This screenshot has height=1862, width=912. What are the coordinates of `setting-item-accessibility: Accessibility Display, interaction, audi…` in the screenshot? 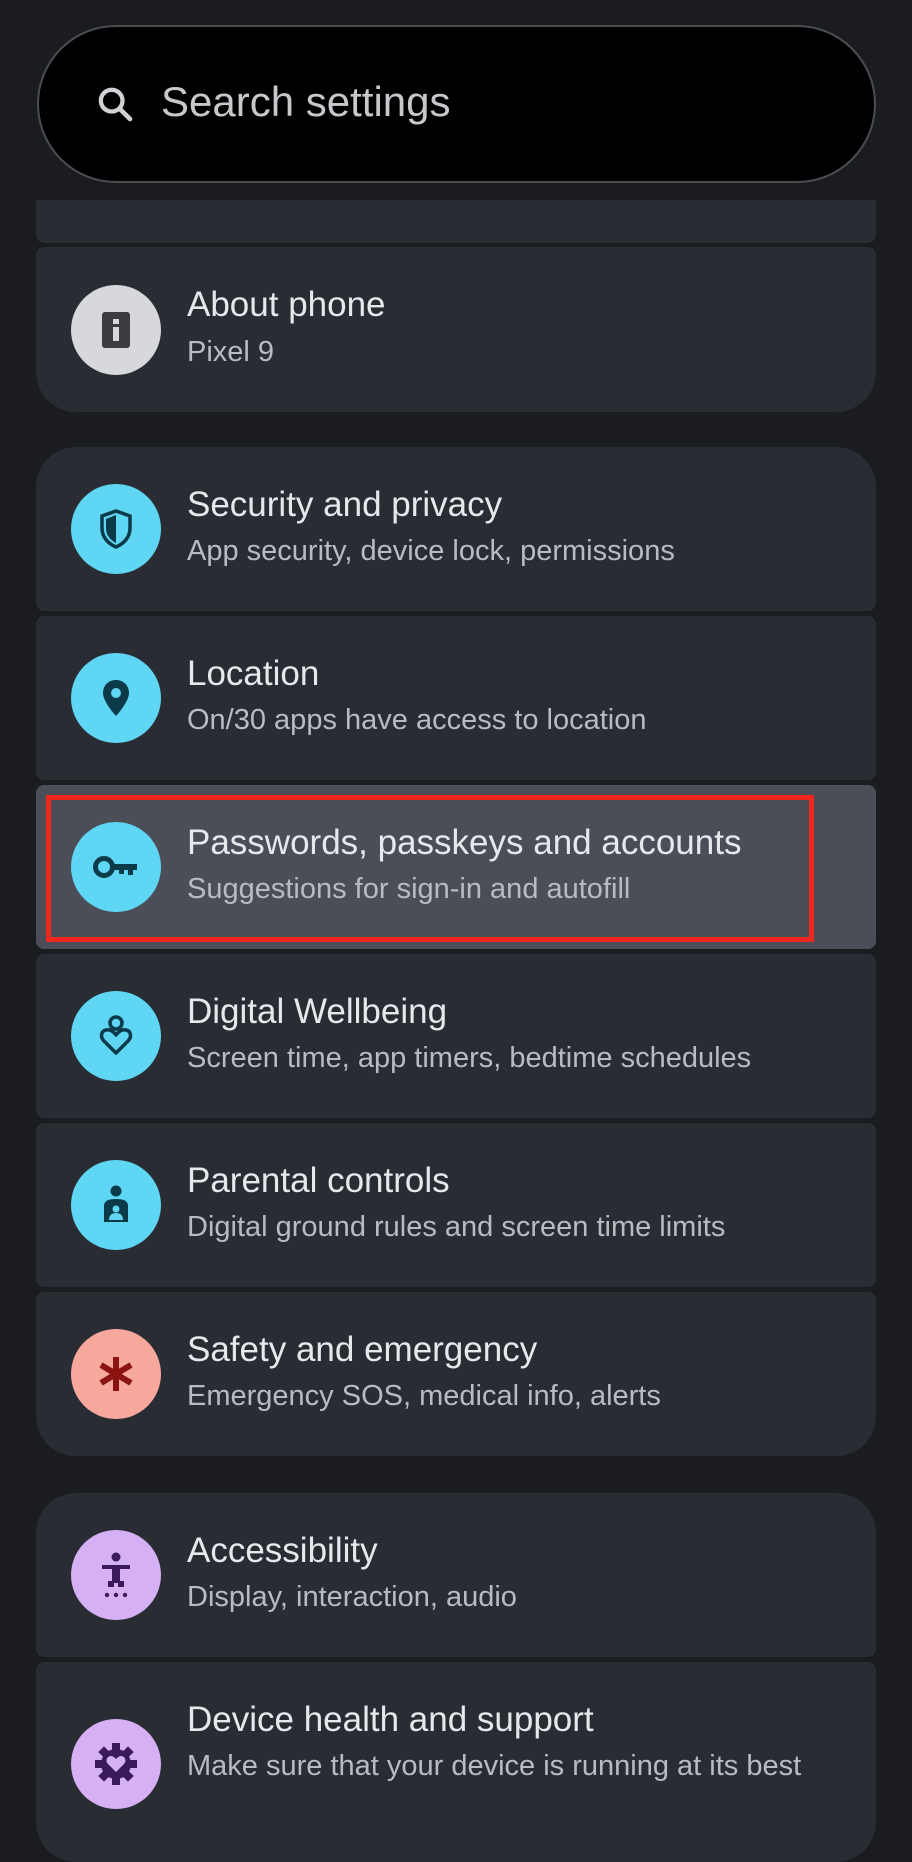 It's located at (456, 1575).